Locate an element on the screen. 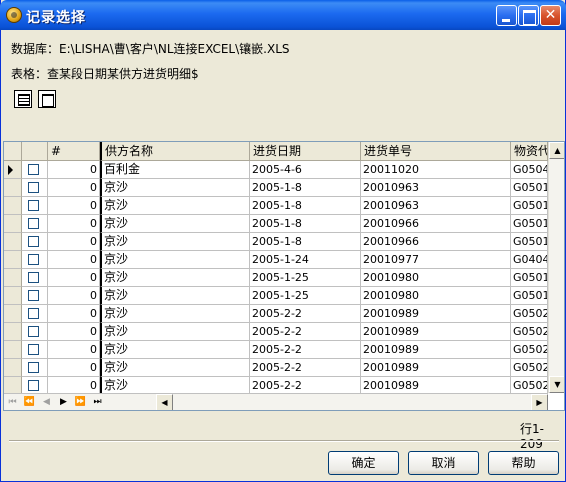 The height and width of the screenshot is (482, 566). table-row: 0百利金2005-4-620011020G05040 is located at coordinates (276, 170).